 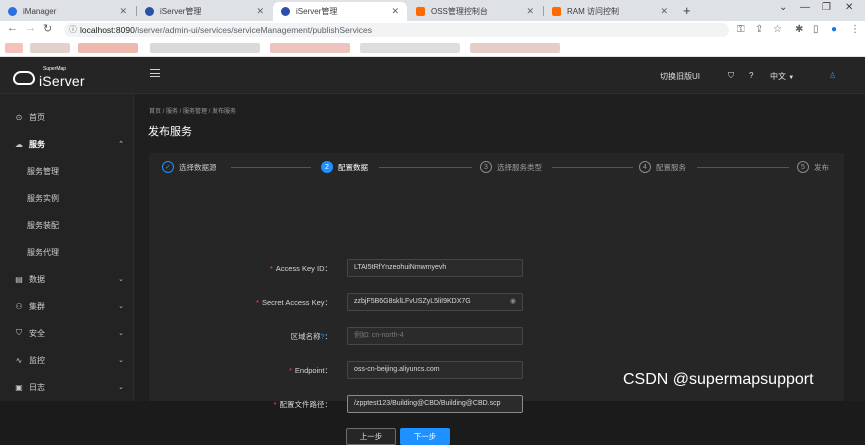 What do you see at coordinates (671, 167) in the screenshot?
I see `step-label: 配置服务` at bounding box center [671, 167].